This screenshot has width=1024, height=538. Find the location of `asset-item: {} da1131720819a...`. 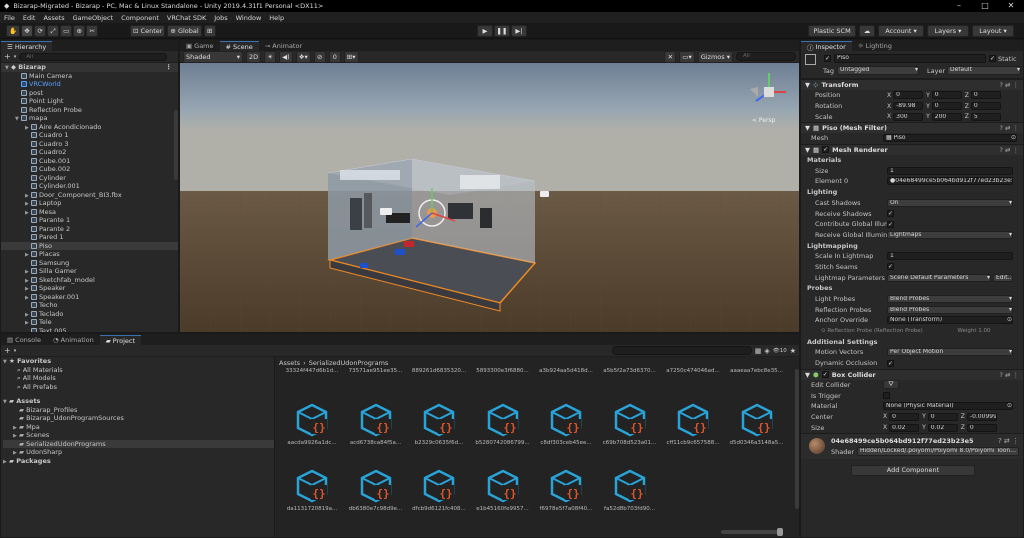

asset-item: {} da1131720819a... is located at coordinates (312, 490).